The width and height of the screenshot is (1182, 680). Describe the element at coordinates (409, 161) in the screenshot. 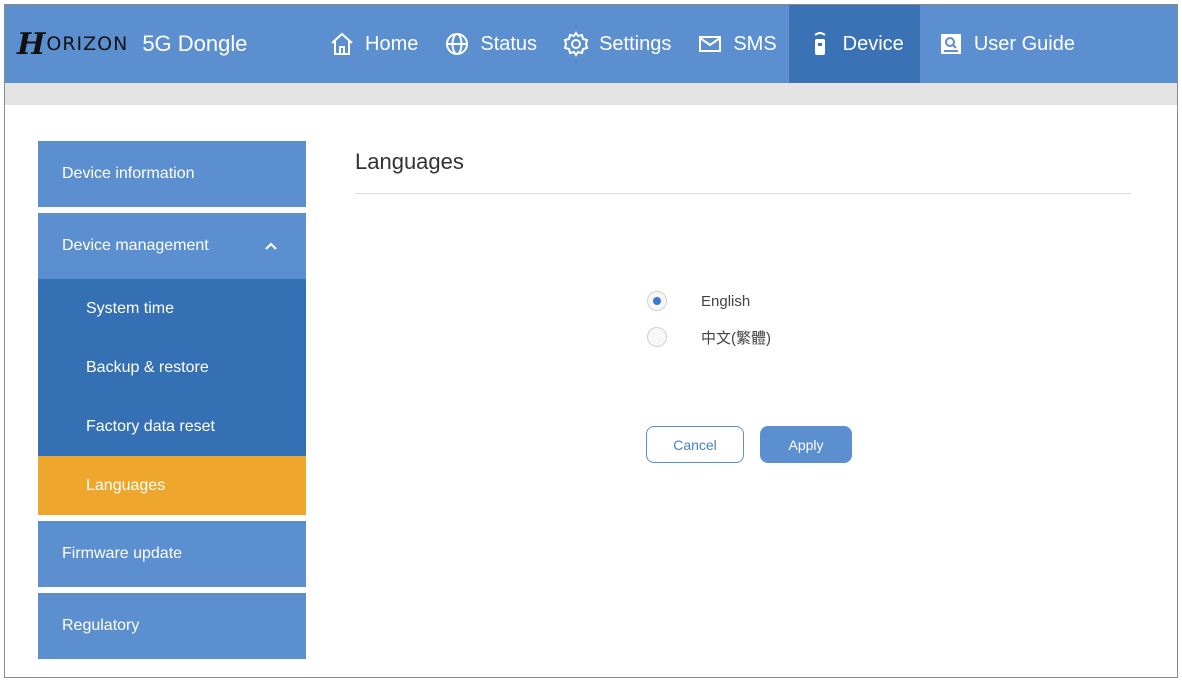

I see `page-title: Languages` at that location.